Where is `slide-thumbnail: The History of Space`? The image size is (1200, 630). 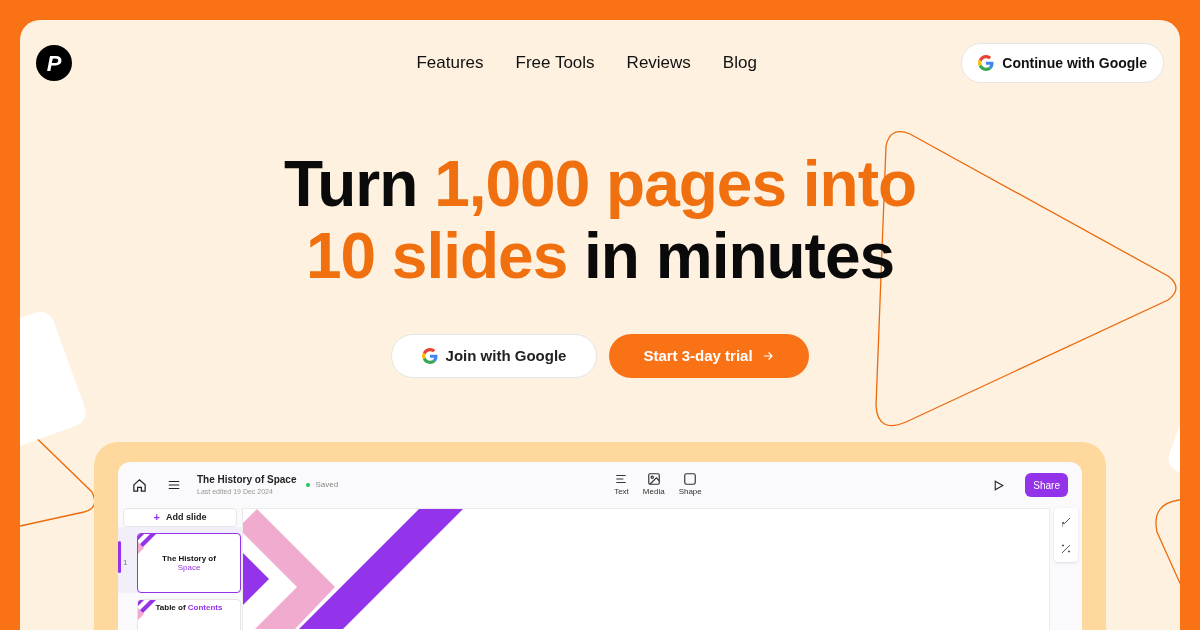 slide-thumbnail: The History of Space is located at coordinates (189, 562).